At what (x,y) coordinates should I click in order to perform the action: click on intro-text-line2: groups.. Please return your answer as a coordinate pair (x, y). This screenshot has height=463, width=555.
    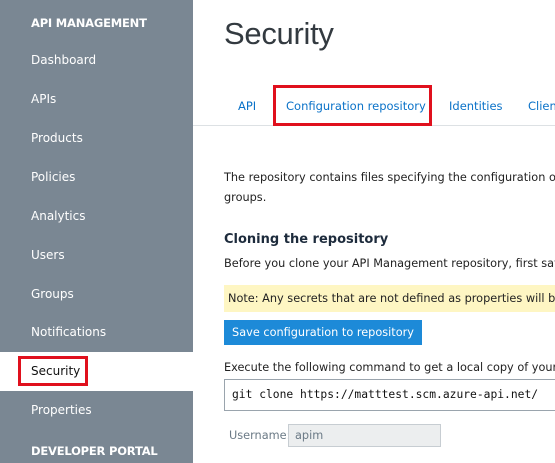
    Looking at the image, I should click on (245, 197).